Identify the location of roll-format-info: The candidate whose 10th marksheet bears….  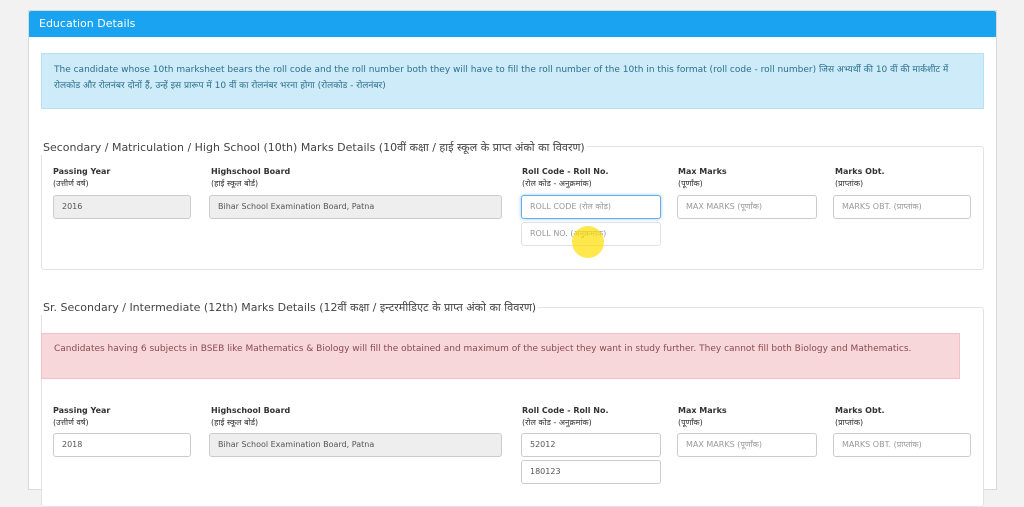
(512, 81).